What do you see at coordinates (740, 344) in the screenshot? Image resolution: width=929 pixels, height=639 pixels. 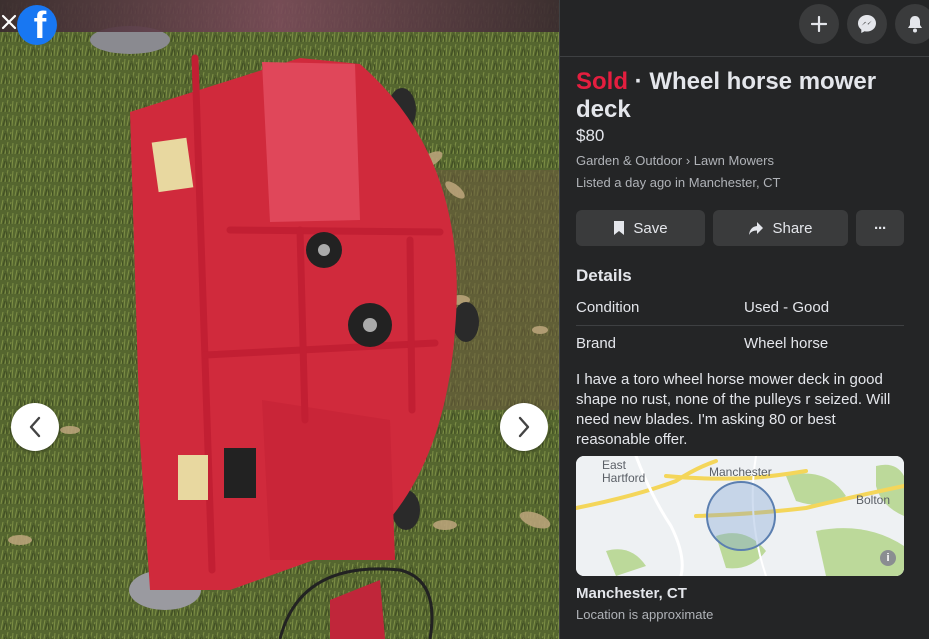 I see `detail-row-brand: Brand Wheel horse` at bounding box center [740, 344].